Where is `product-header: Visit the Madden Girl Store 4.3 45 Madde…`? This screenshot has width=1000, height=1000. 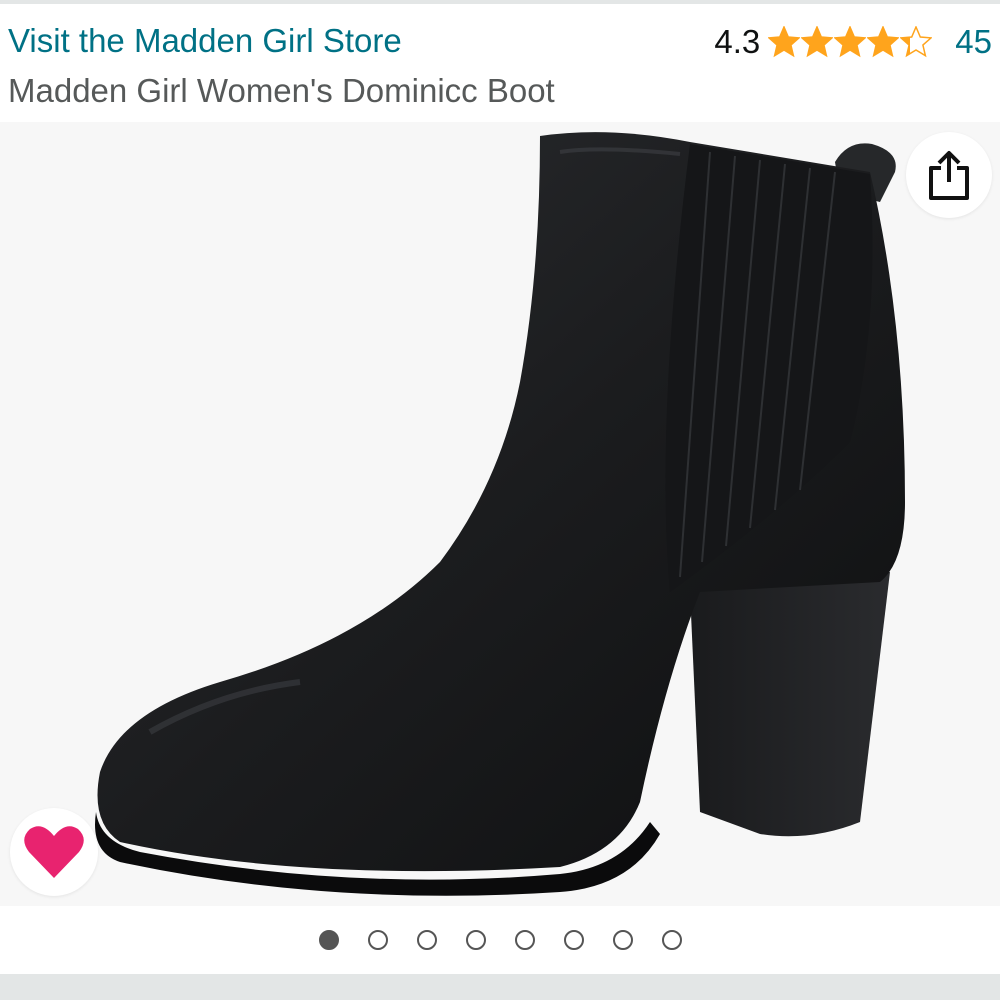
product-header: Visit the Madden Girl Store 4.3 45 Madde… is located at coordinates (500, 63).